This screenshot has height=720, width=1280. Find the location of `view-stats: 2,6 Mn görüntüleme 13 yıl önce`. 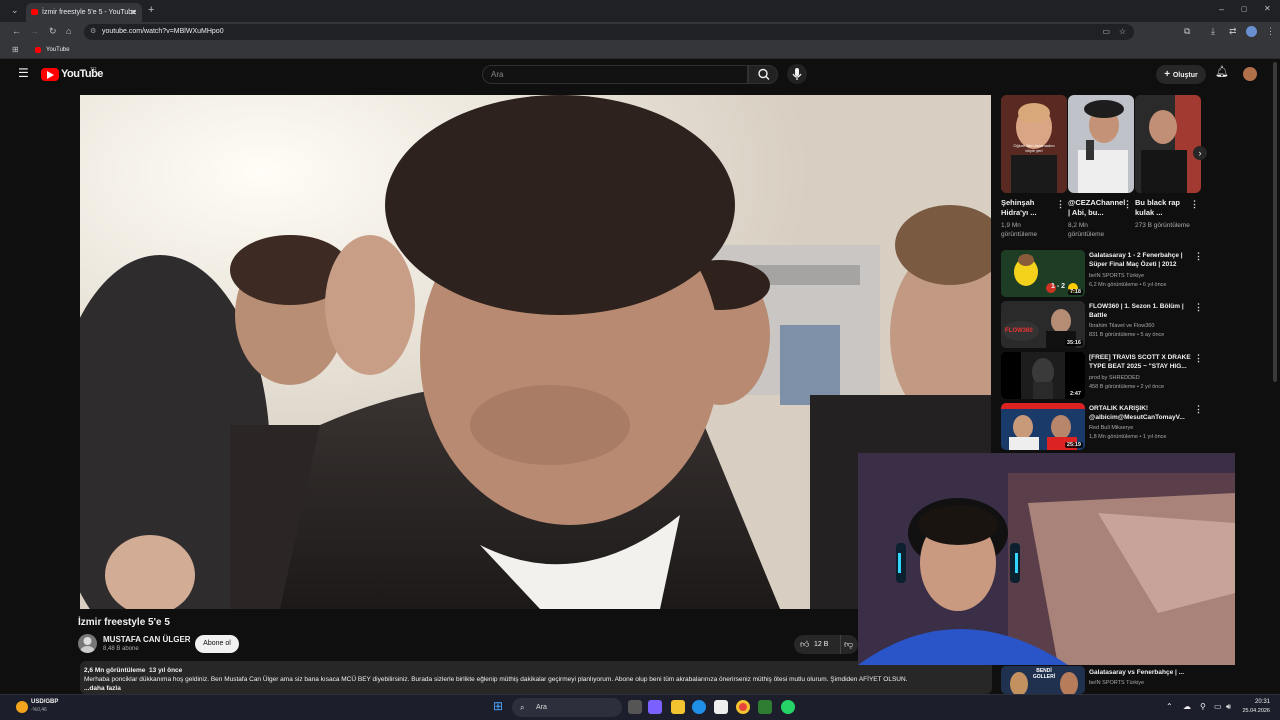

view-stats: 2,6 Mn görüntüleme 13 yıl önce is located at coordinates (536, 670).